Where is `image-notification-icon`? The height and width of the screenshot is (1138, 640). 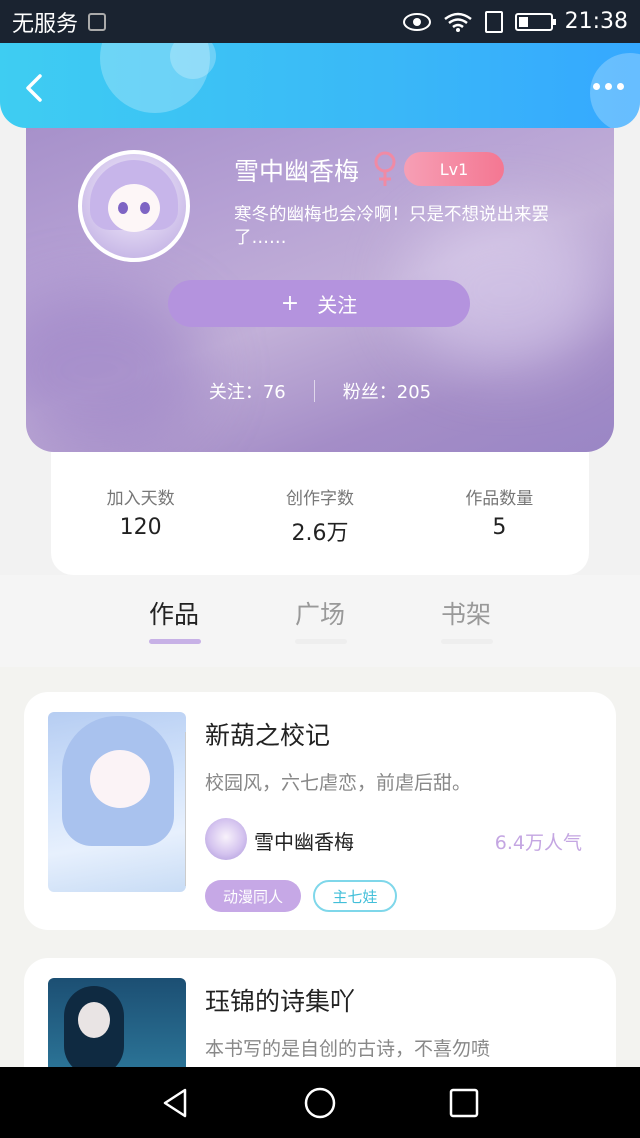 image-notification-icon is located at coordinates (97, 21).